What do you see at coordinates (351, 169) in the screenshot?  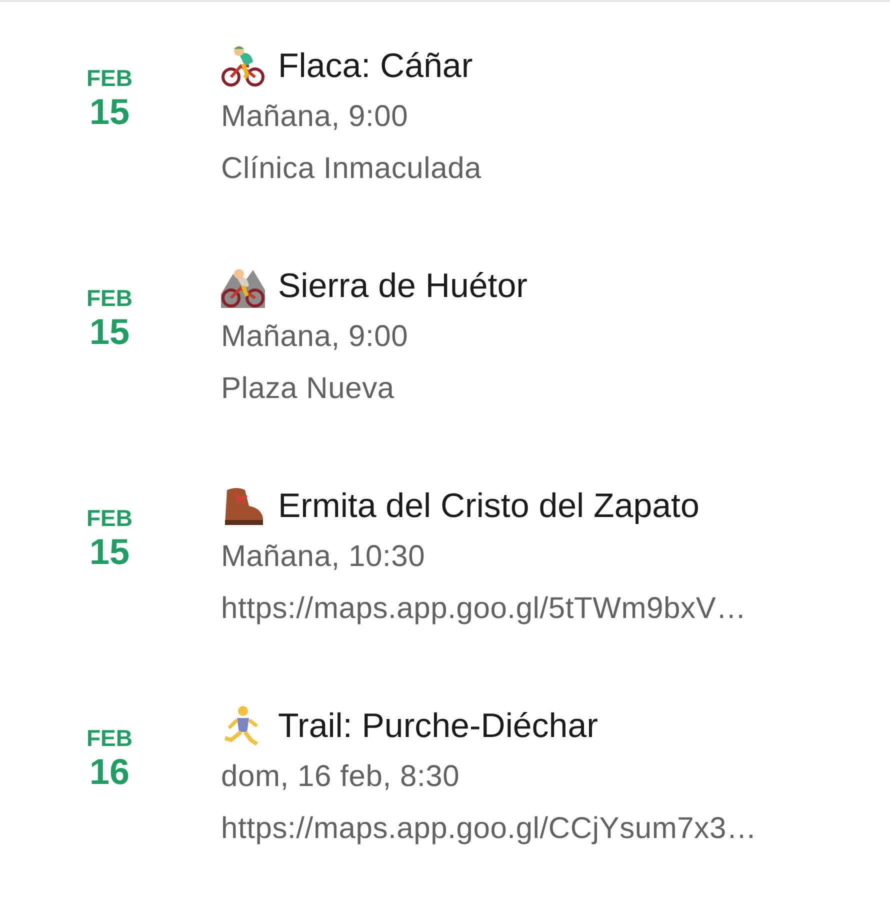 I see `event-location: Clínica Inmaculada` at bounding box center [351, 169].